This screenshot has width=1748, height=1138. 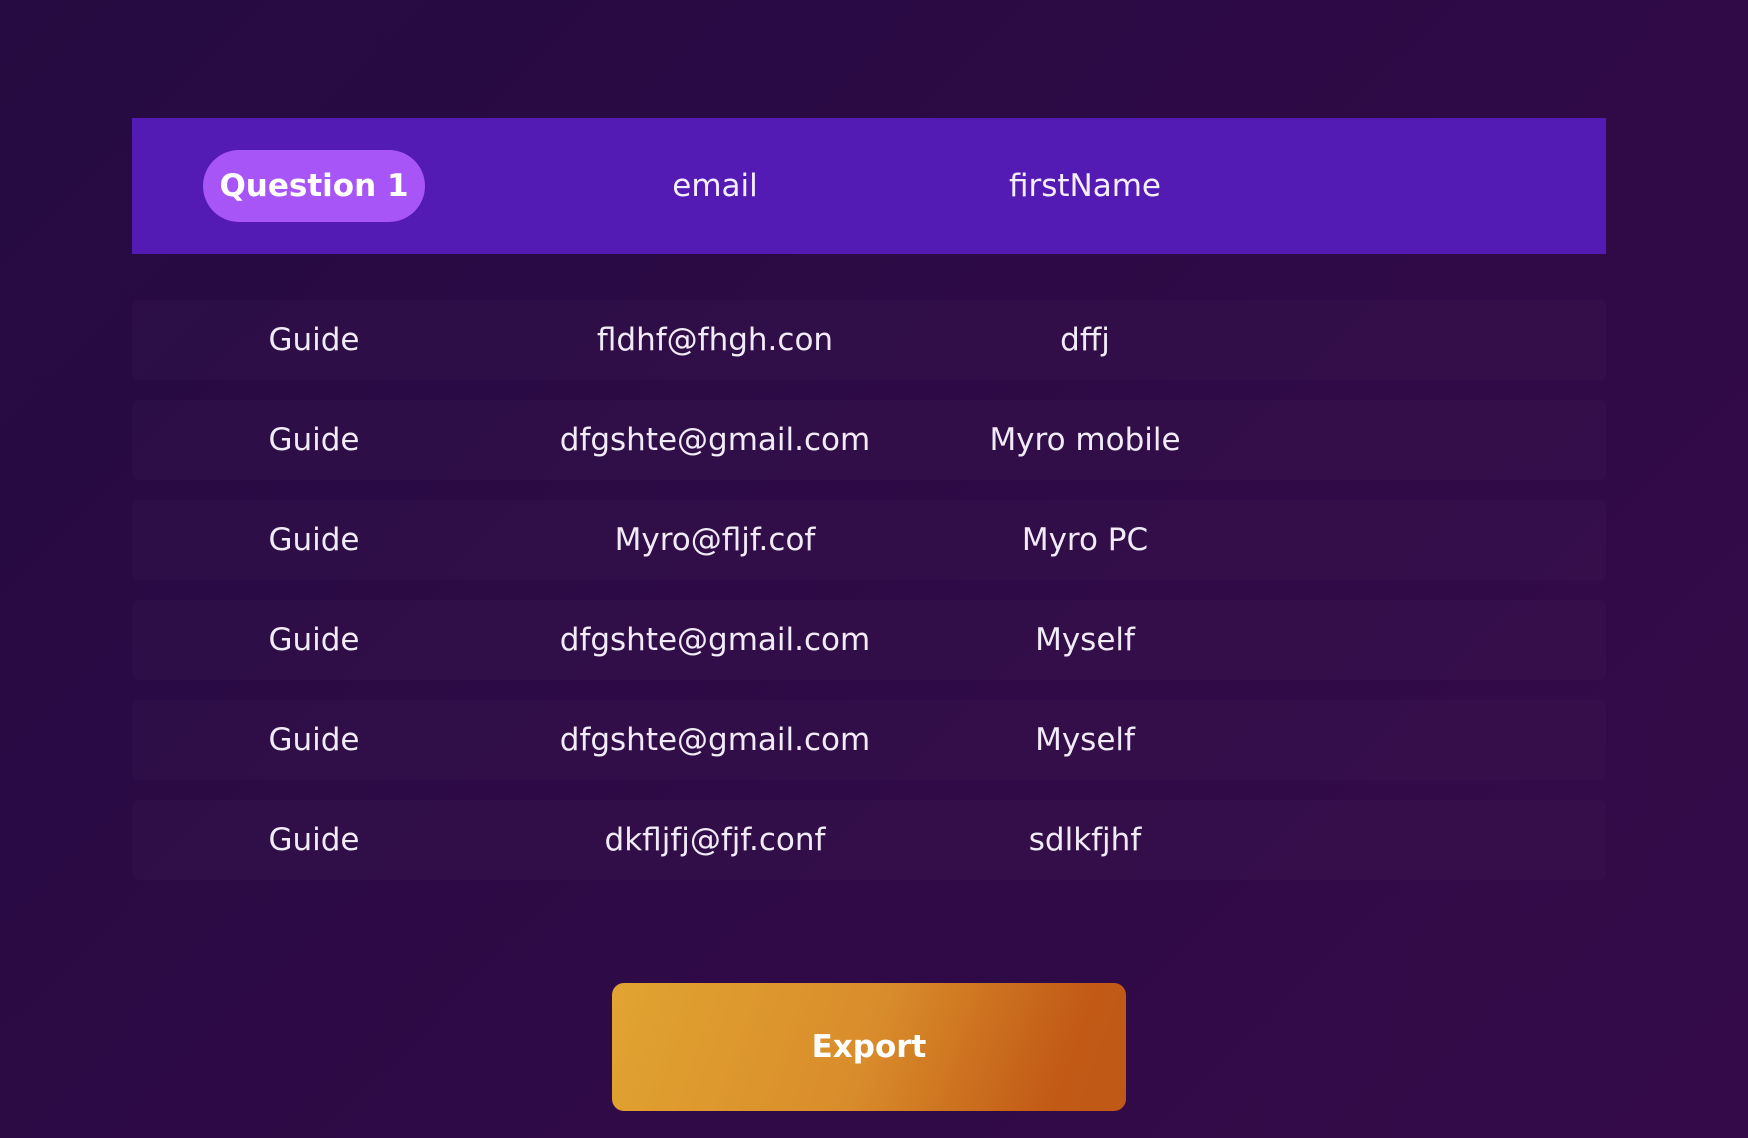 What do you see at coordinates (715, 540) in the screenshot?
I see `cell-email: Myro@fljf.cof` at bounding box center [715, 540].